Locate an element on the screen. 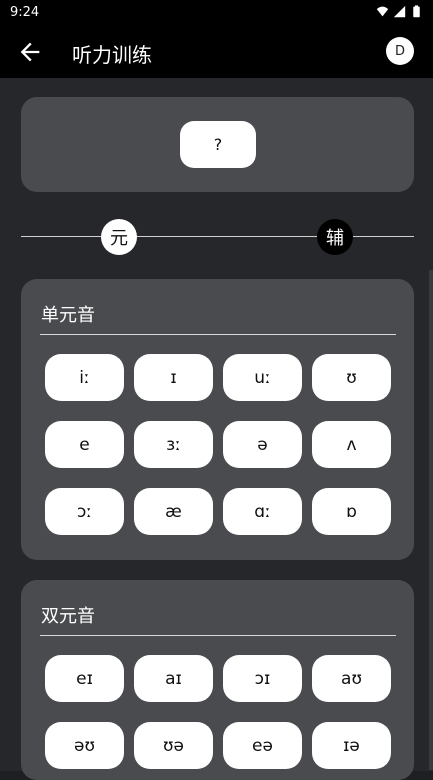 The image size is (433, 780). mode-toggle-track is located at coordinates (217, 236).